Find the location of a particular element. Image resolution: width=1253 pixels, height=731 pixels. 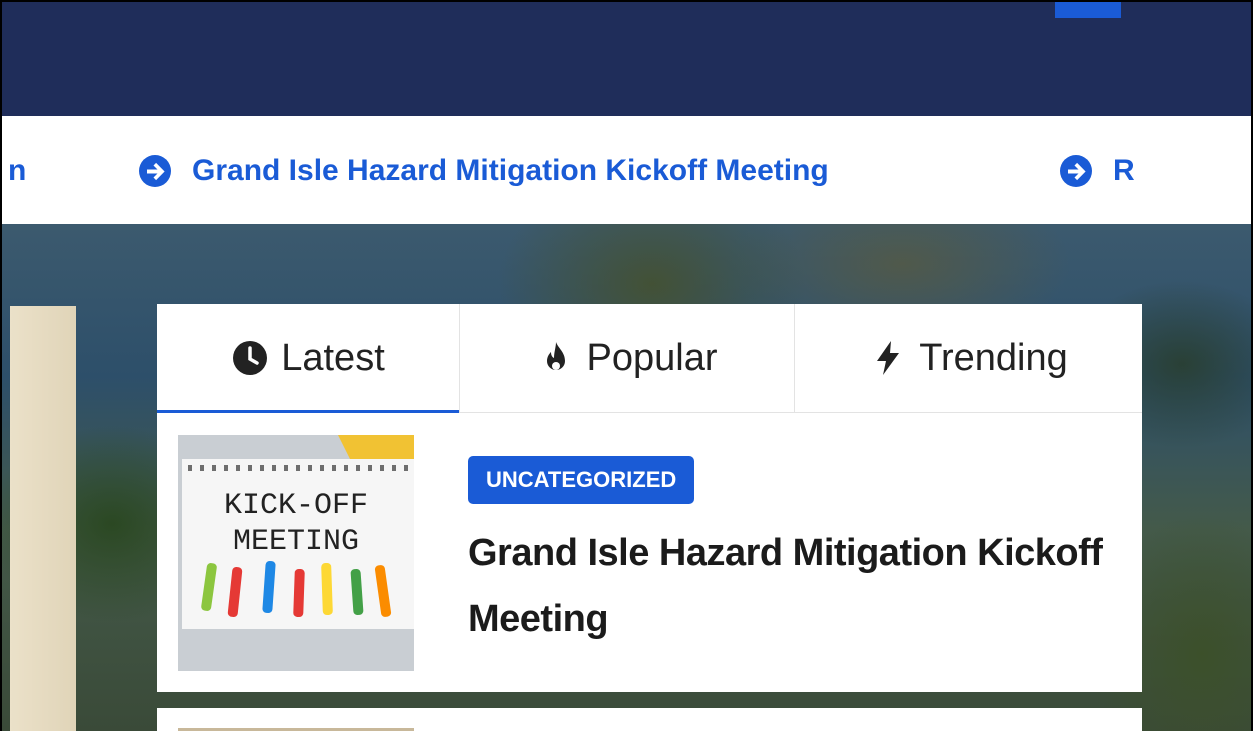

tab-trending: Trending is located at coordinates (968, 358).